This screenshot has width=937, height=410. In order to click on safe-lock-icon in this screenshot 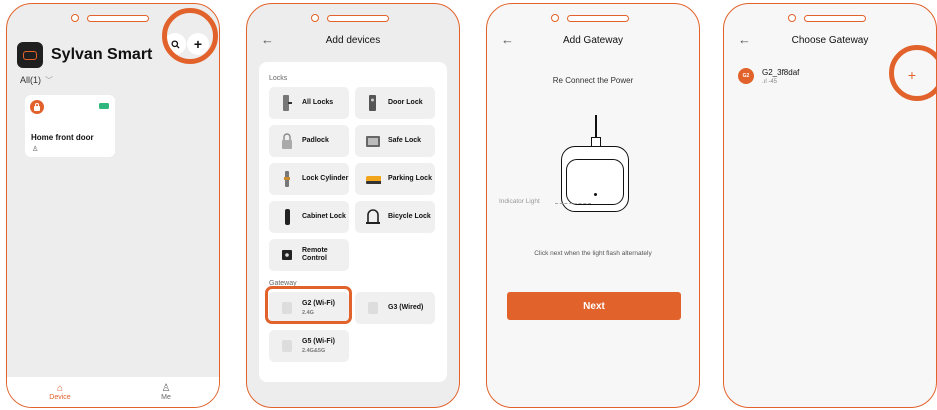, I will do `click(373, 141)`.